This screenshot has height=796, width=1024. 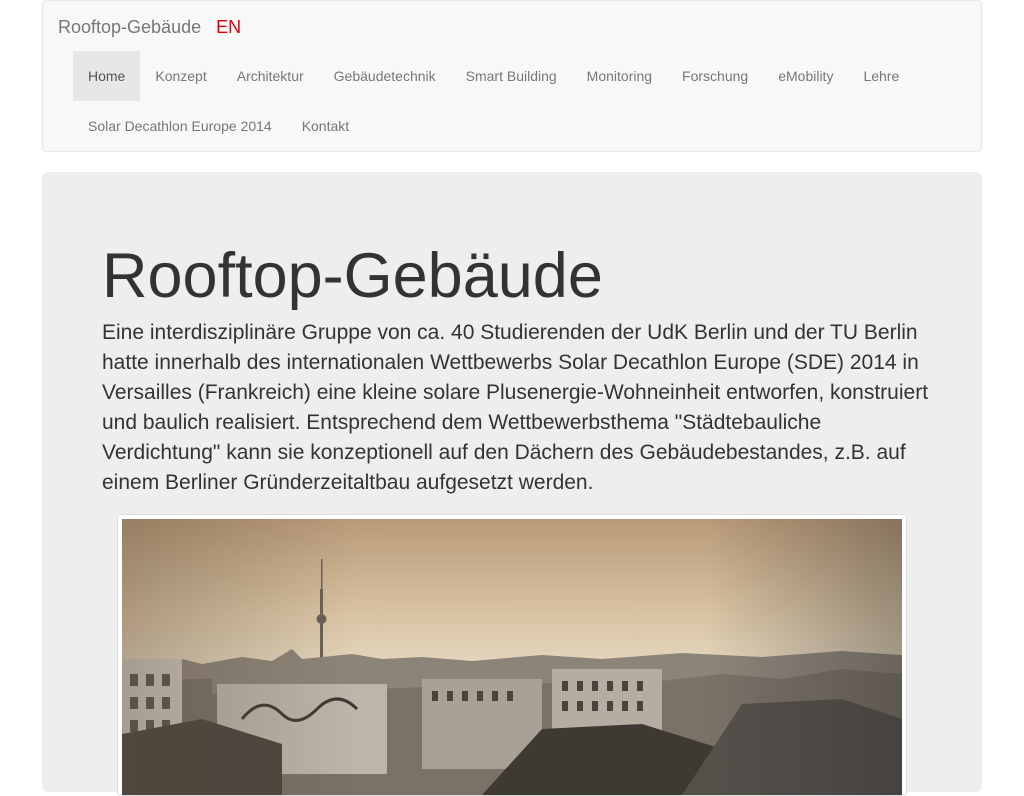 I want to click on nav-kontakt: Kontakt, so click(x=325, y=126).